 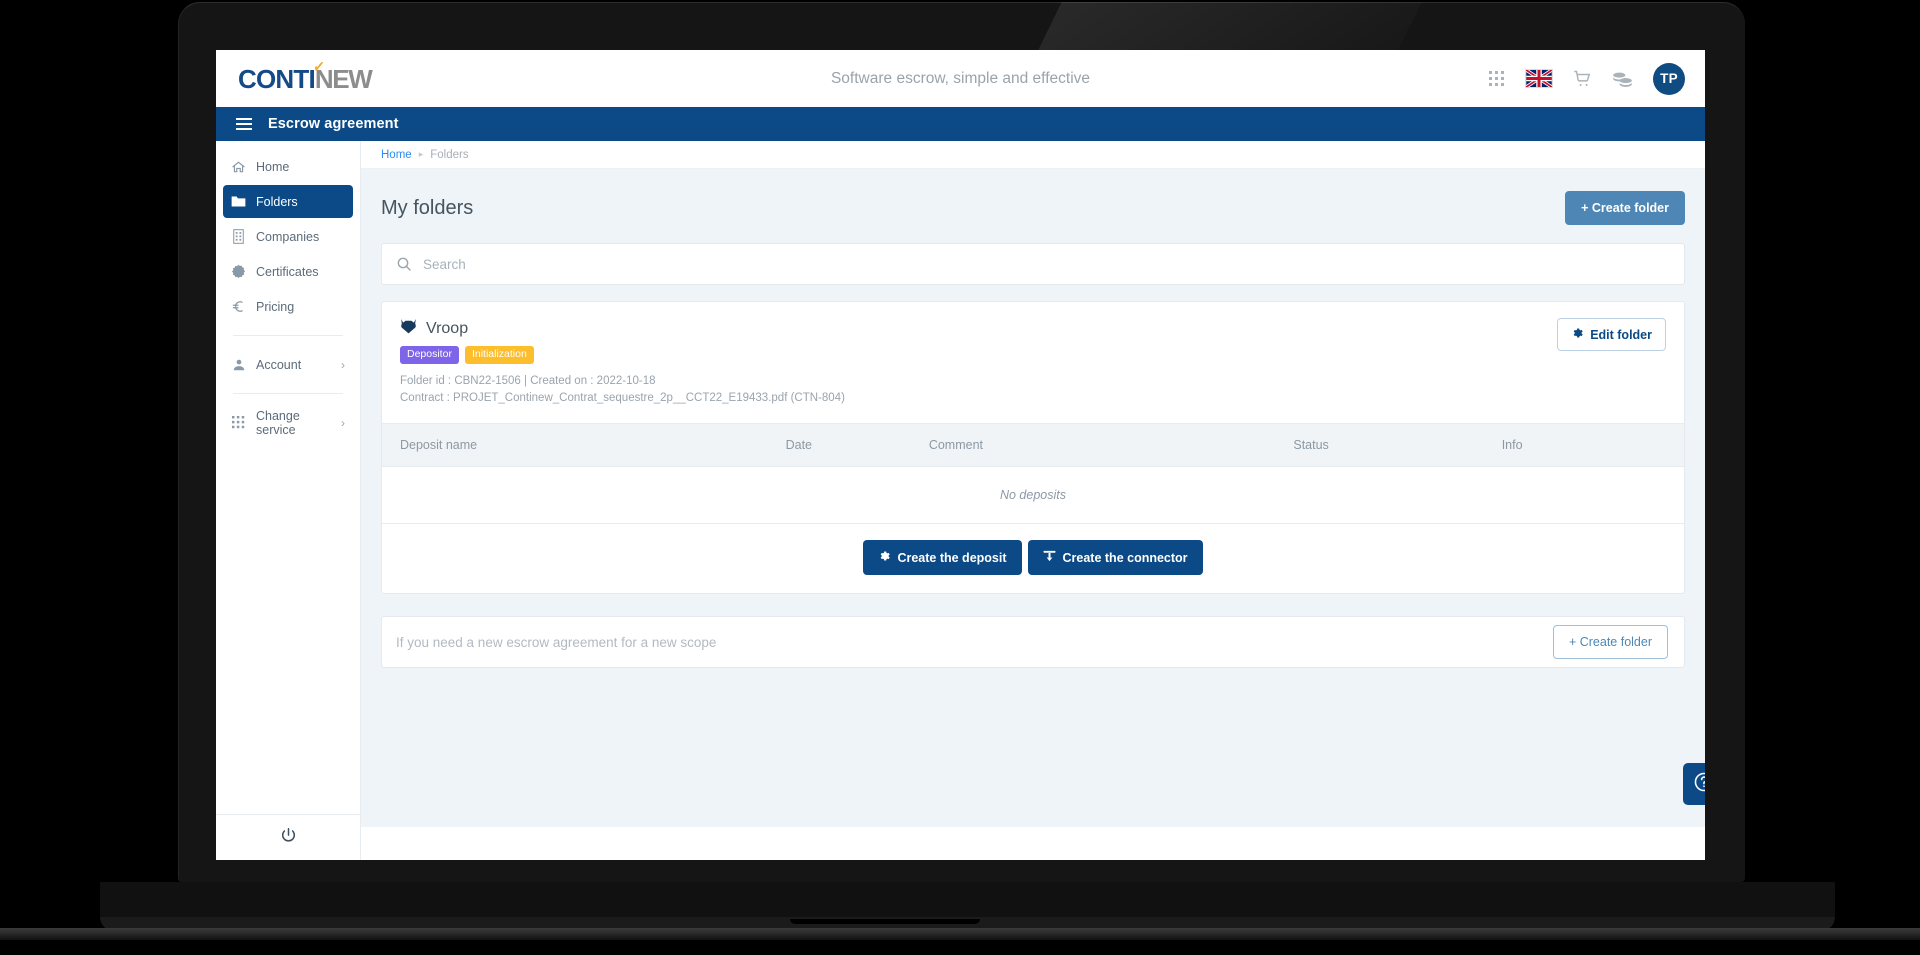 I want to click on breadcrumb: Home ▸ Folders, so click(x=1033, y=155).